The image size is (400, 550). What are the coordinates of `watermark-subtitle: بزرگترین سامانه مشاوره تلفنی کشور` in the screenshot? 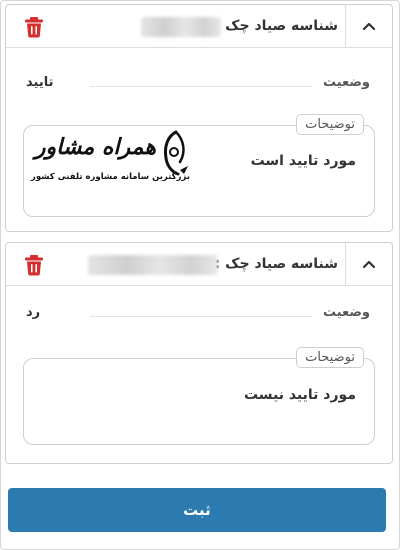 It's located at (110, 177).